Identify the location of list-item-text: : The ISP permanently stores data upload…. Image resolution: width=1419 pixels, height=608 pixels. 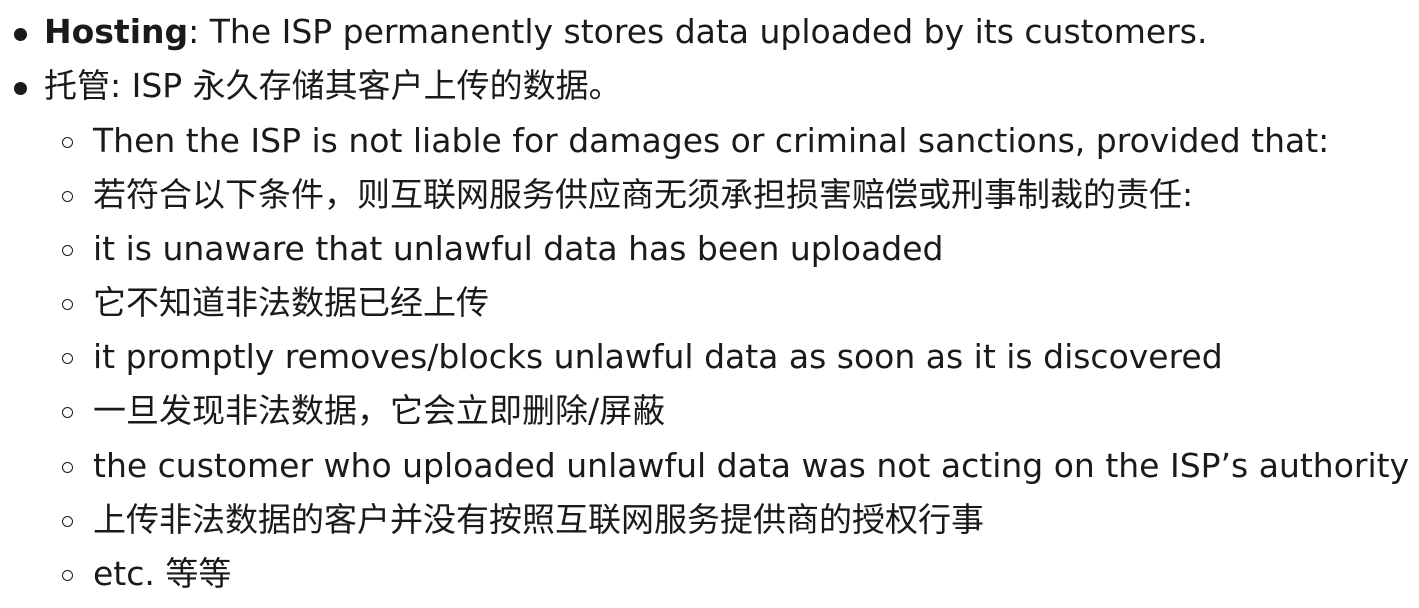
(698, 31).